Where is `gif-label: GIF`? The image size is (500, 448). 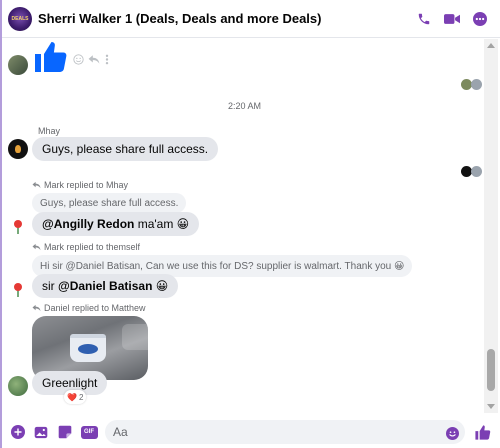 gif-label: GIF is located at coordinates (89, 432).